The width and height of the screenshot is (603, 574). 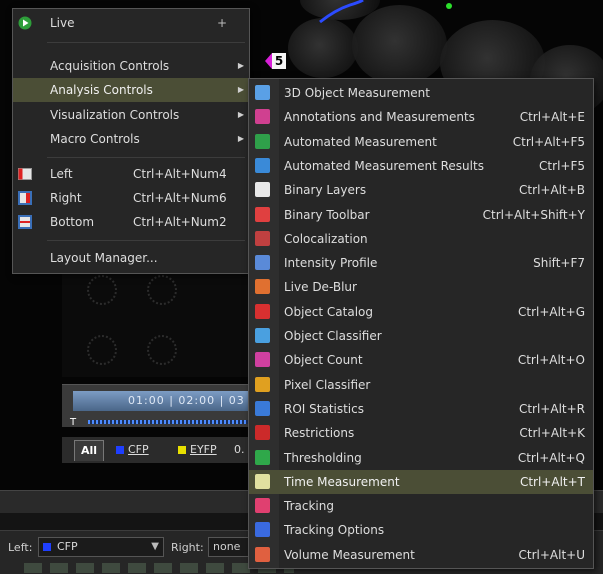 I want to click on time-bar: 01:00 | 02:00 | 03 T, so click(x=157, y=406).